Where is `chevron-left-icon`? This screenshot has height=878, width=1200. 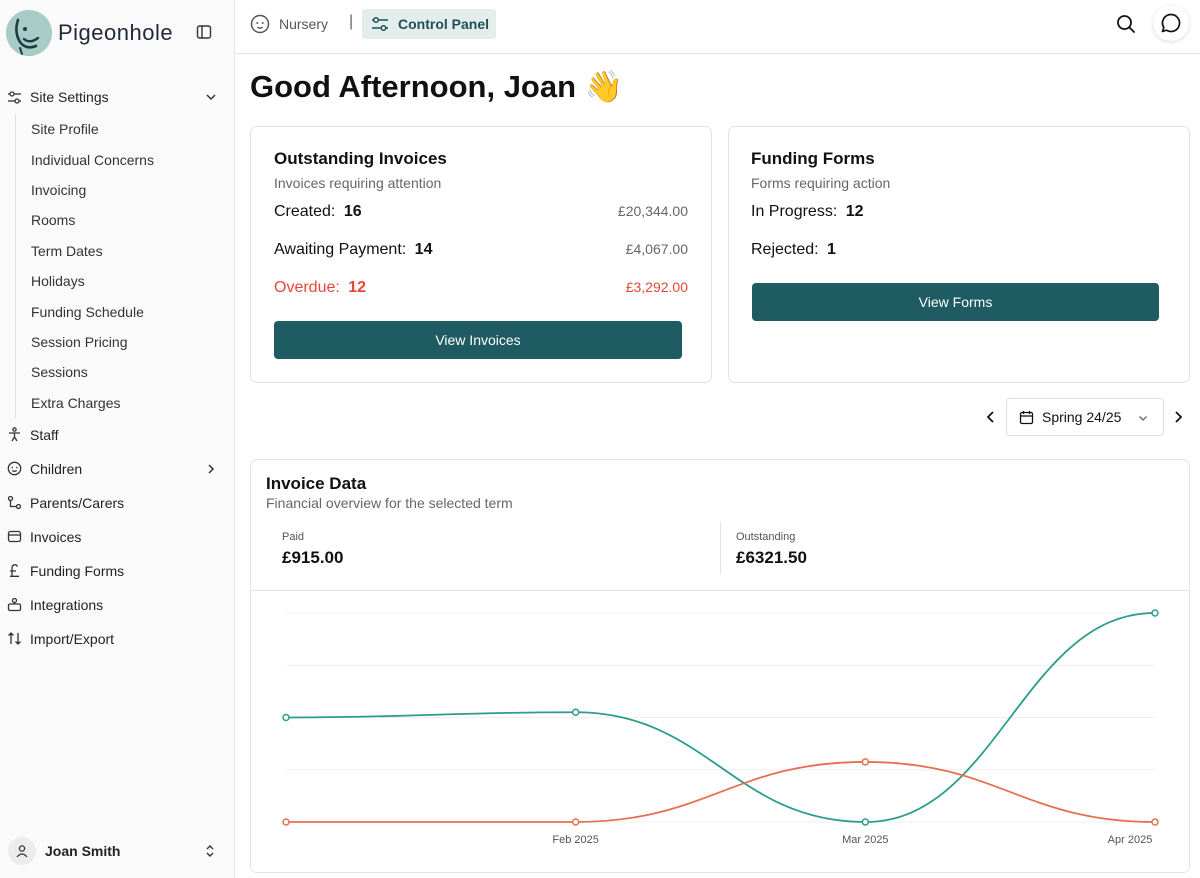 chevron-left-icon is located at coordinates (991, 417).